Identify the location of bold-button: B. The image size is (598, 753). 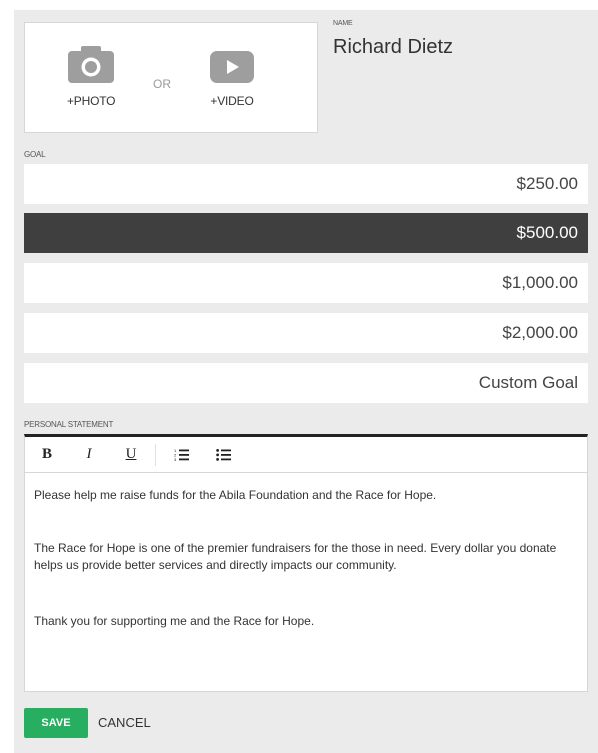
(47, 455).